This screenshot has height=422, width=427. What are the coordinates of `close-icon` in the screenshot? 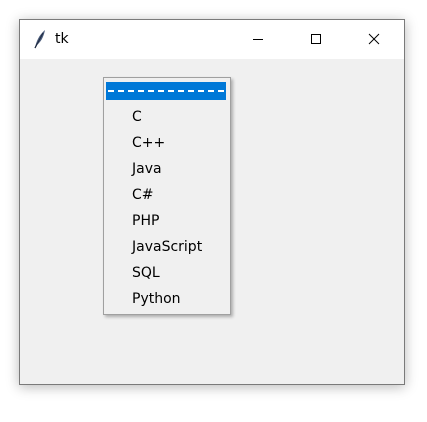 It's located at (374, 39).